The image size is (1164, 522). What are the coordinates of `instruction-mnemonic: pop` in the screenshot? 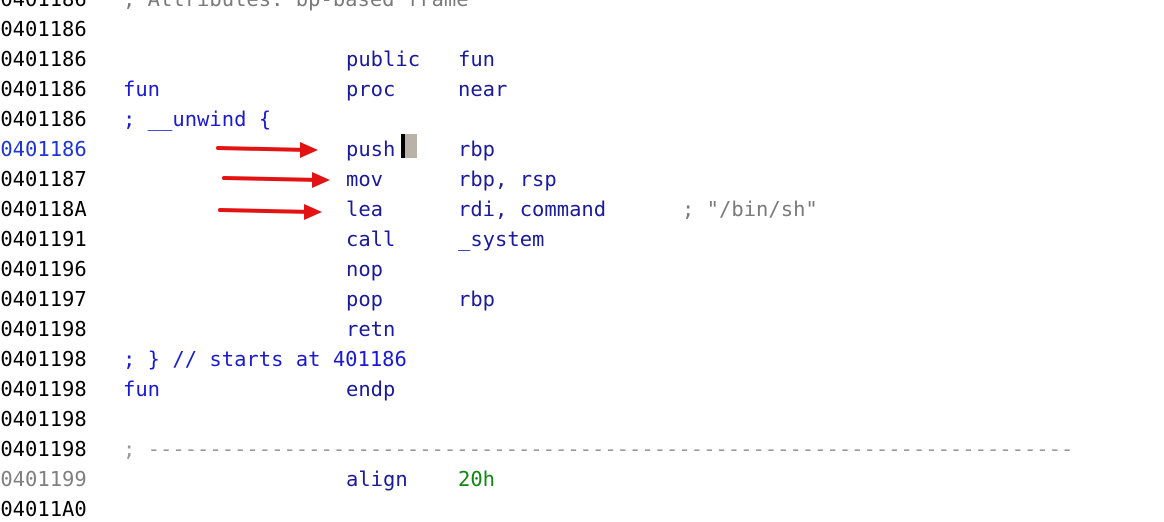 It's located at (364, 299).